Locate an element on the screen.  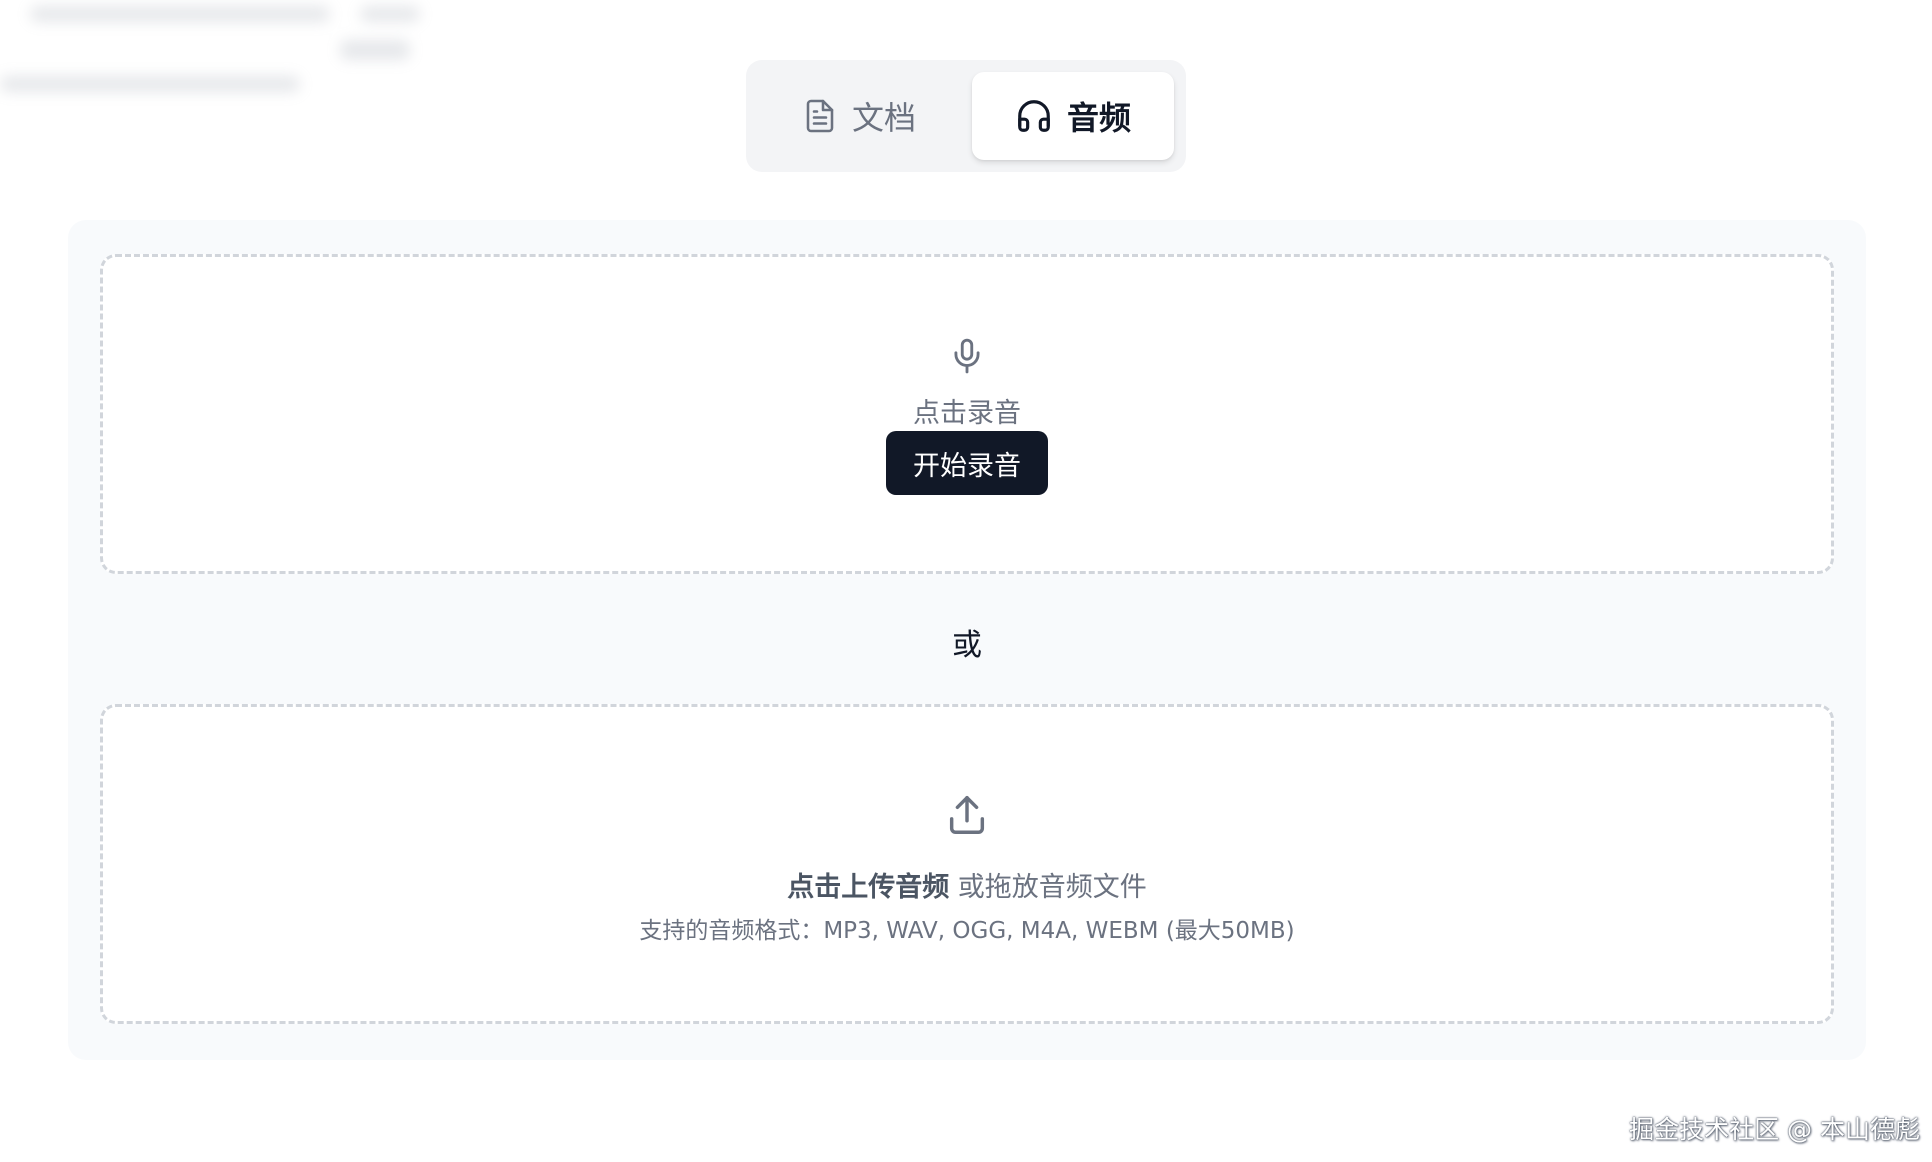
blurred-header is located at coordinates (240, 55).